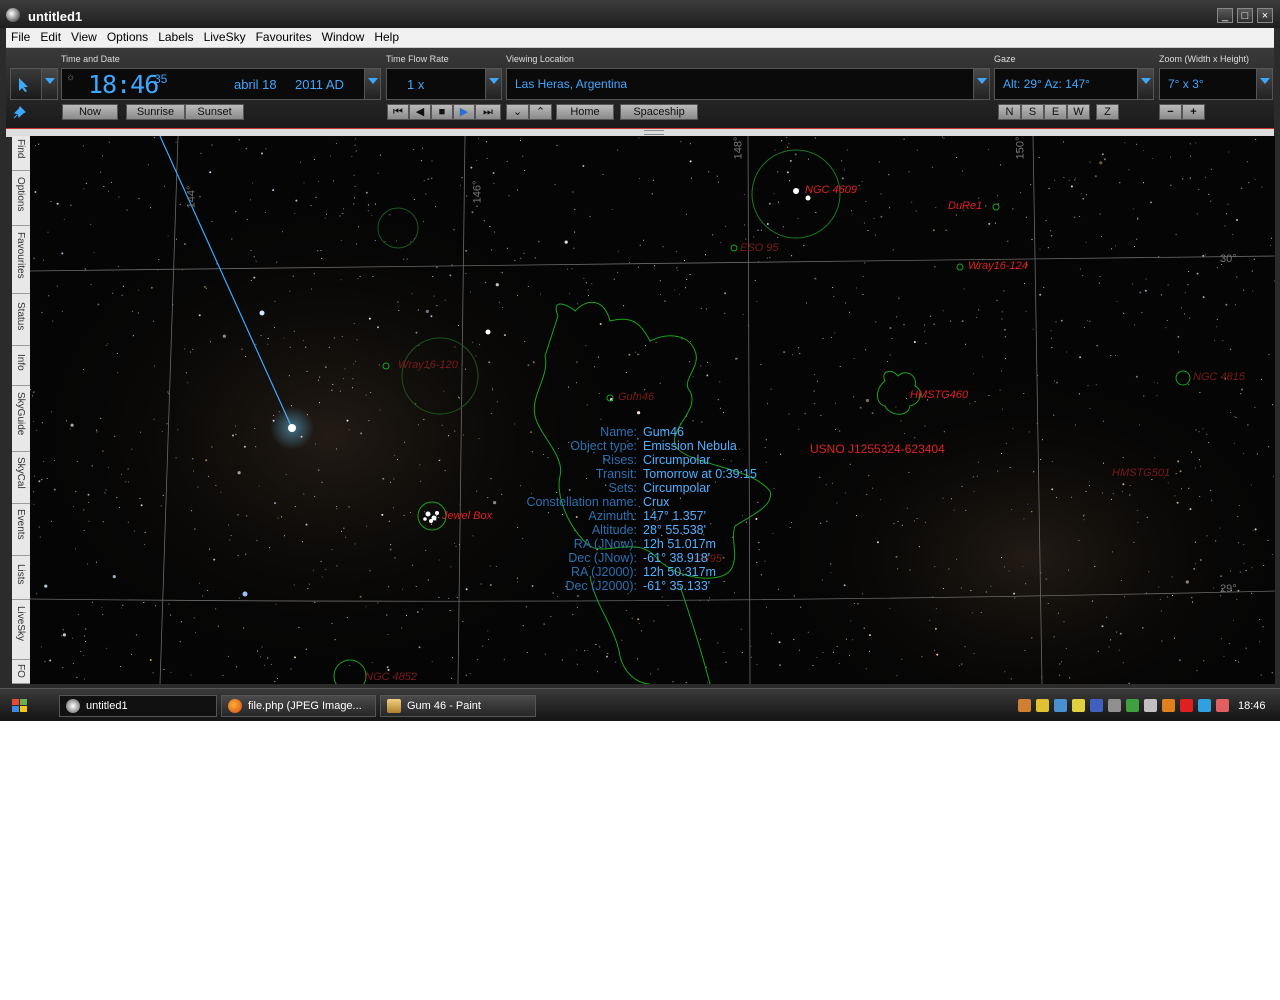 The height and width of the screenshot is (1000, 1280). Describe the element at coordinates (442, 112) in the screenshot. I see `stop-button: ■` at that location.